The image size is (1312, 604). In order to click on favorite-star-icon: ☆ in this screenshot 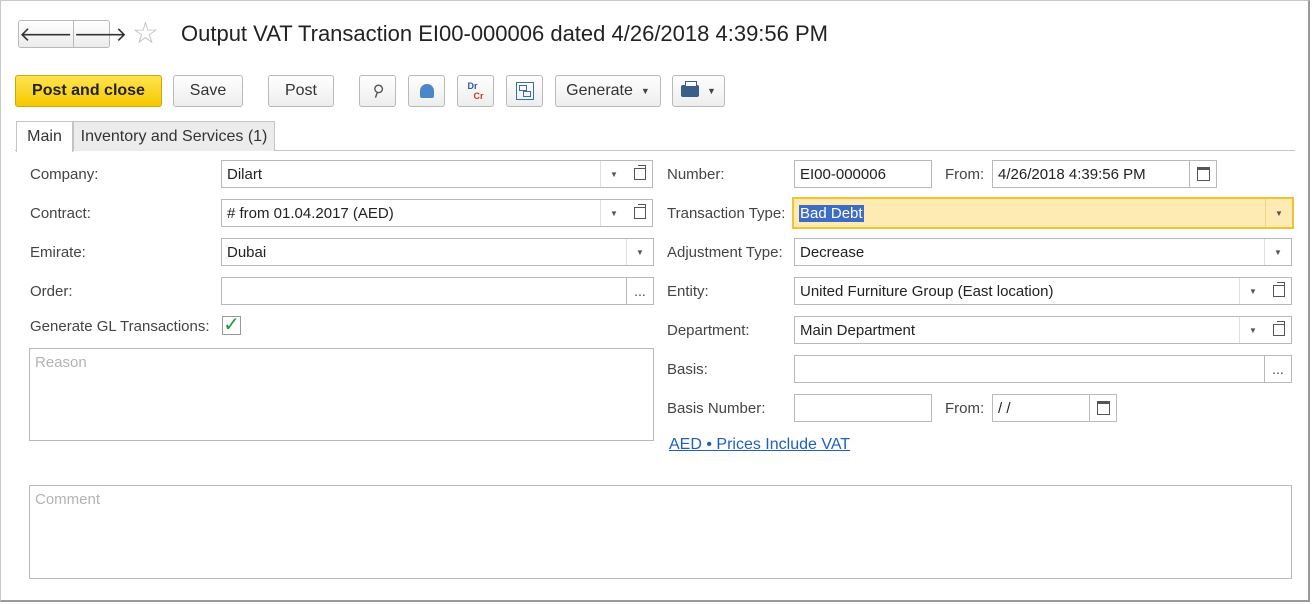, I will do `click(147, 34)`.